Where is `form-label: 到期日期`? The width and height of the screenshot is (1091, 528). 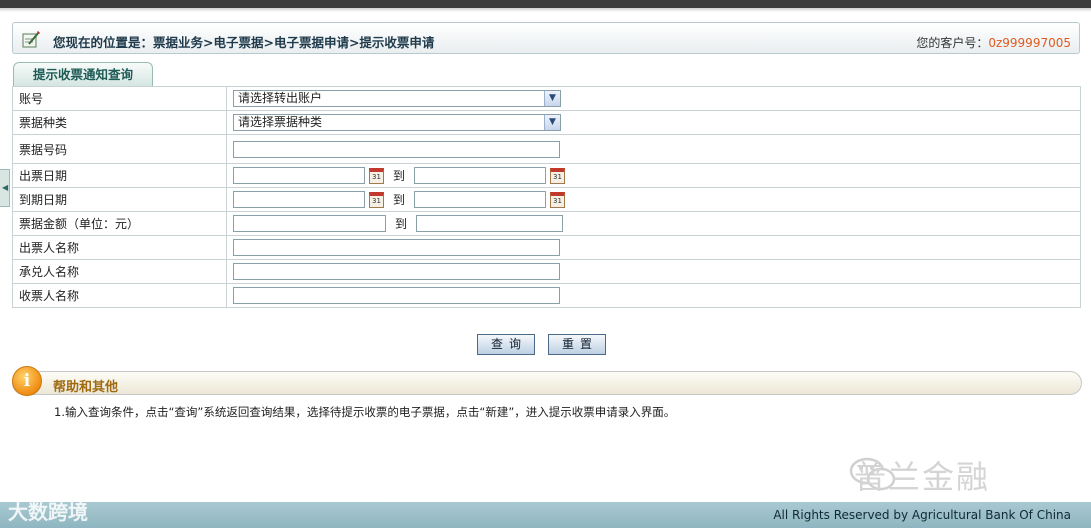 form-label: 到期日期 is located at coordinates (119, 199).